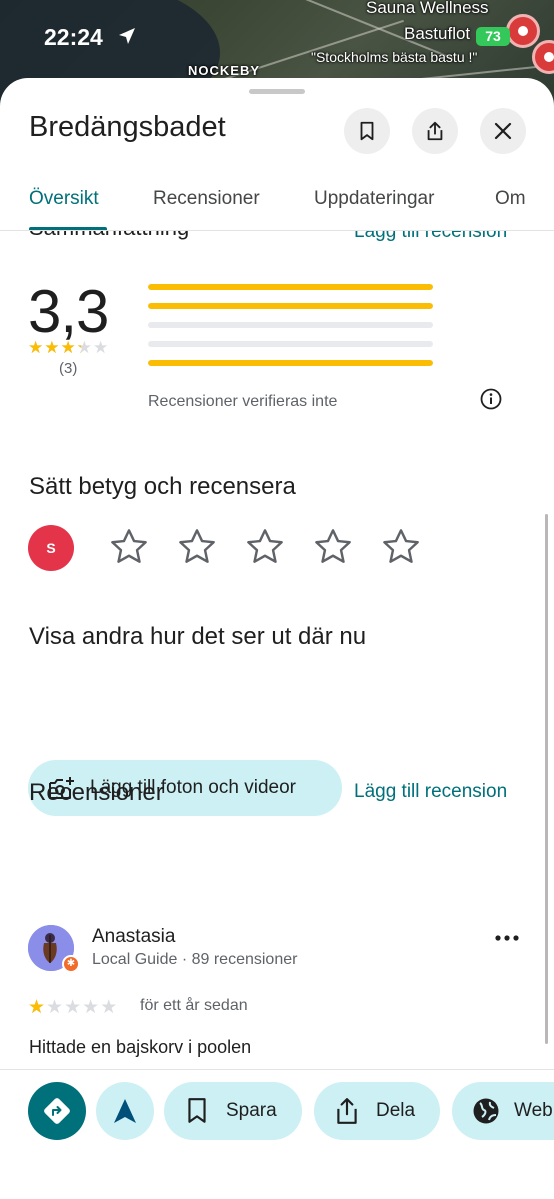 The height and width of the screenshot is (1199, 554). Describe the element at coordinates (493, 36) in the screenshot. I see `battery-indicator: 73` at that location.